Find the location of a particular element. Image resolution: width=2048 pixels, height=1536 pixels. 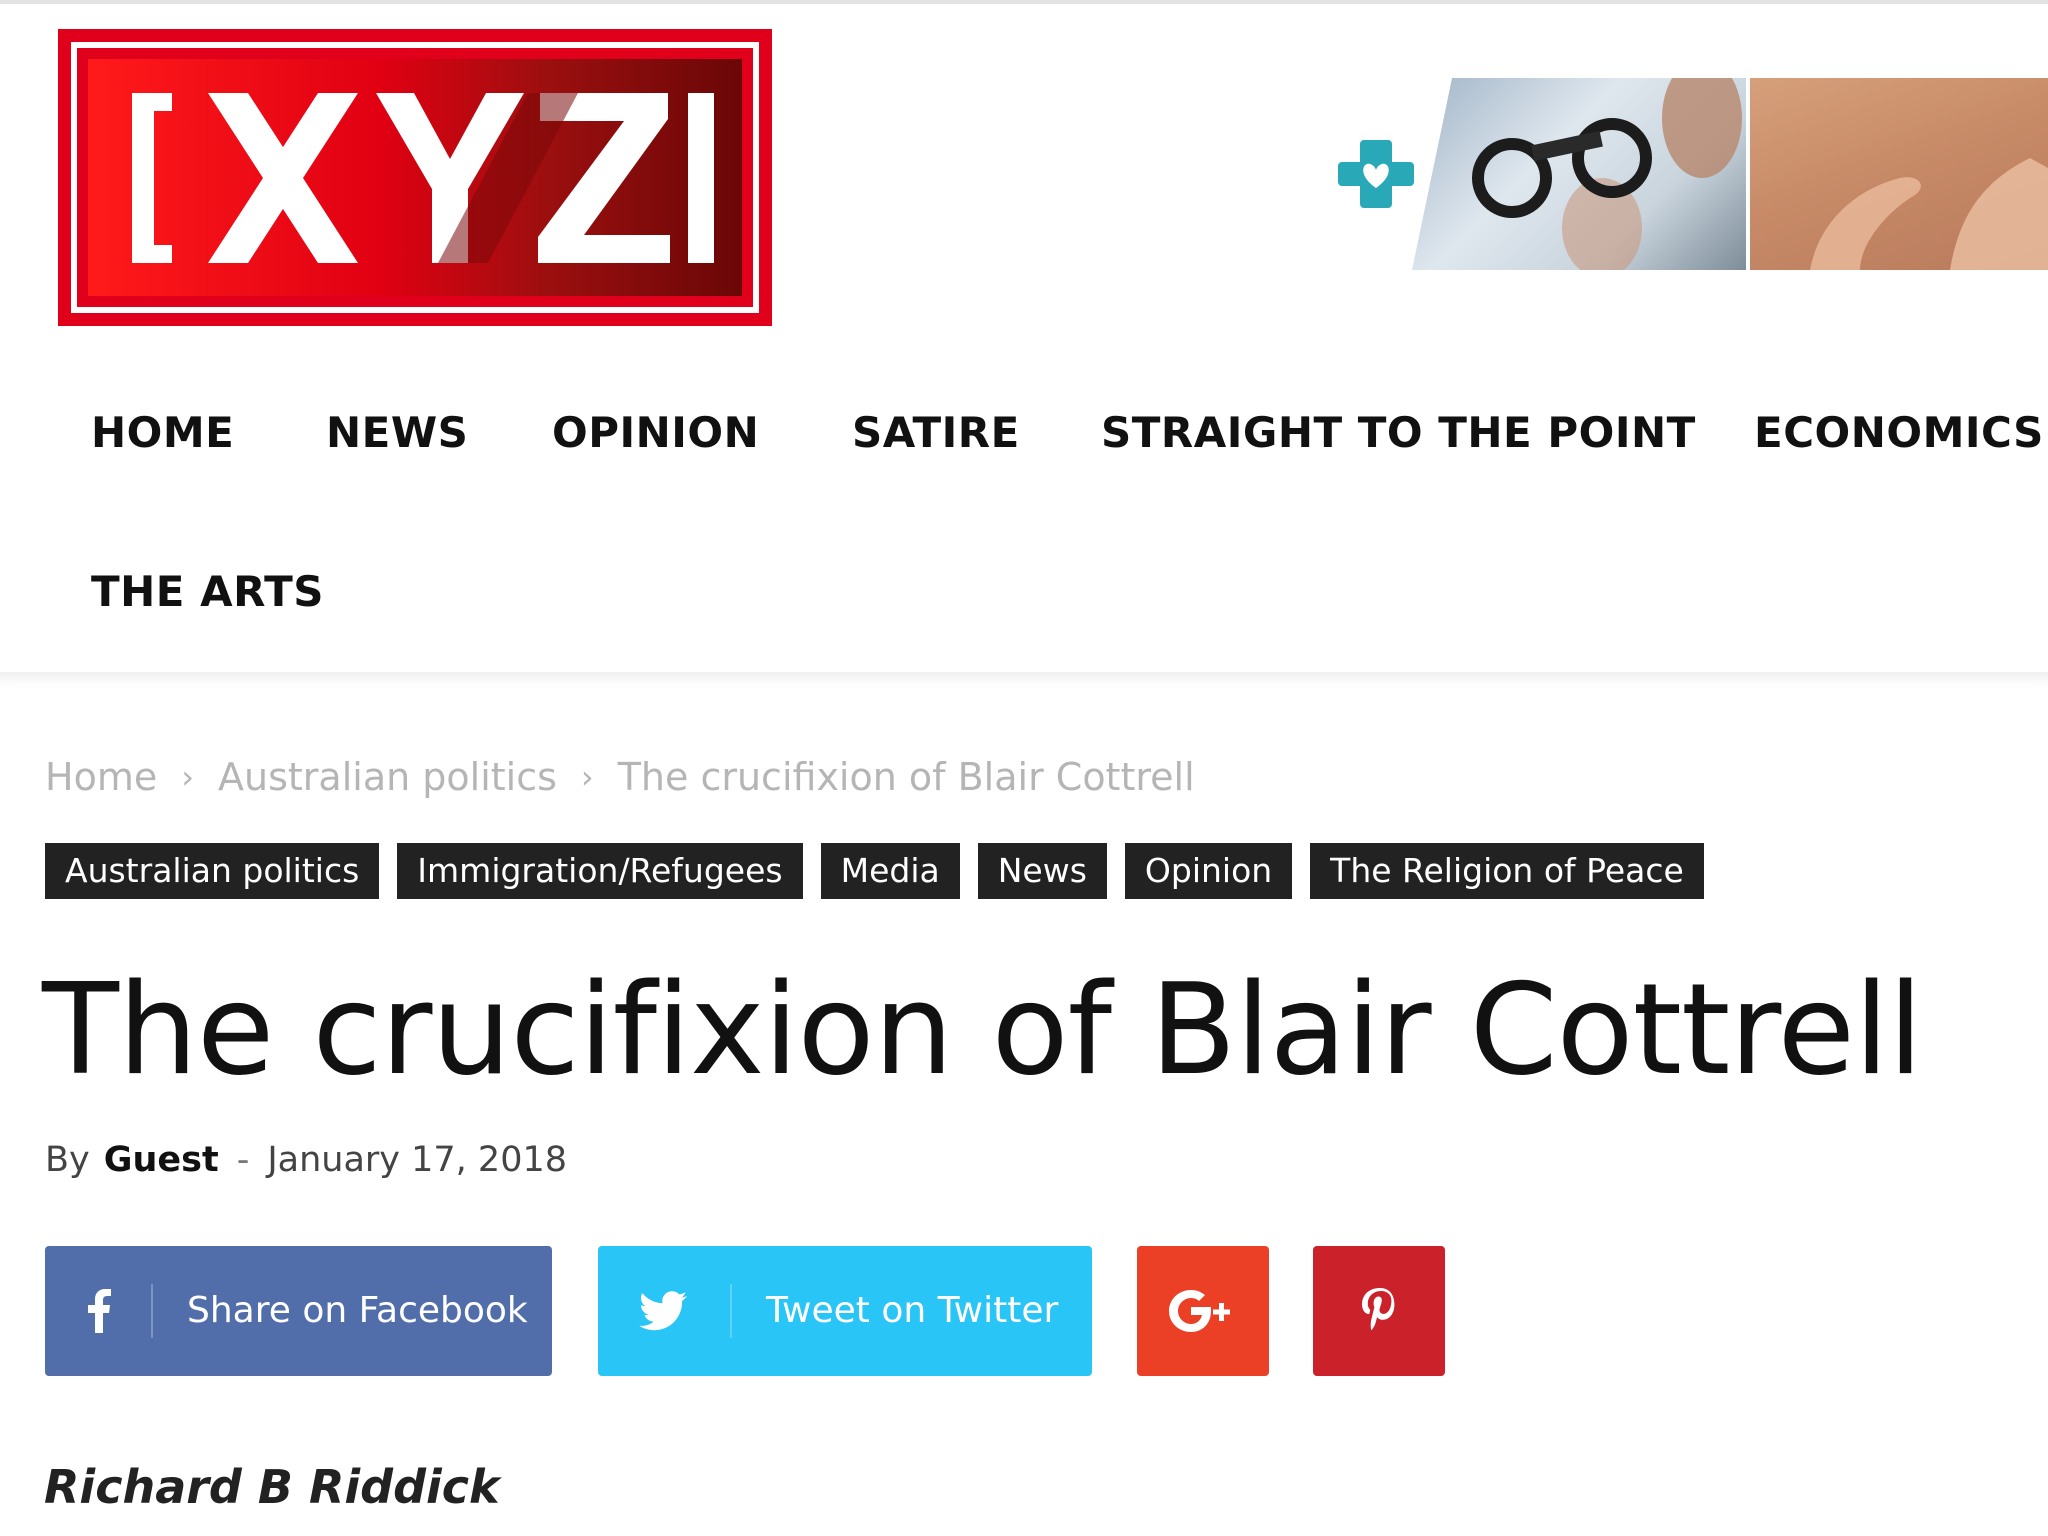

breadcrumb-australian-politics: Australian politics is located at coordinates (387, 777).